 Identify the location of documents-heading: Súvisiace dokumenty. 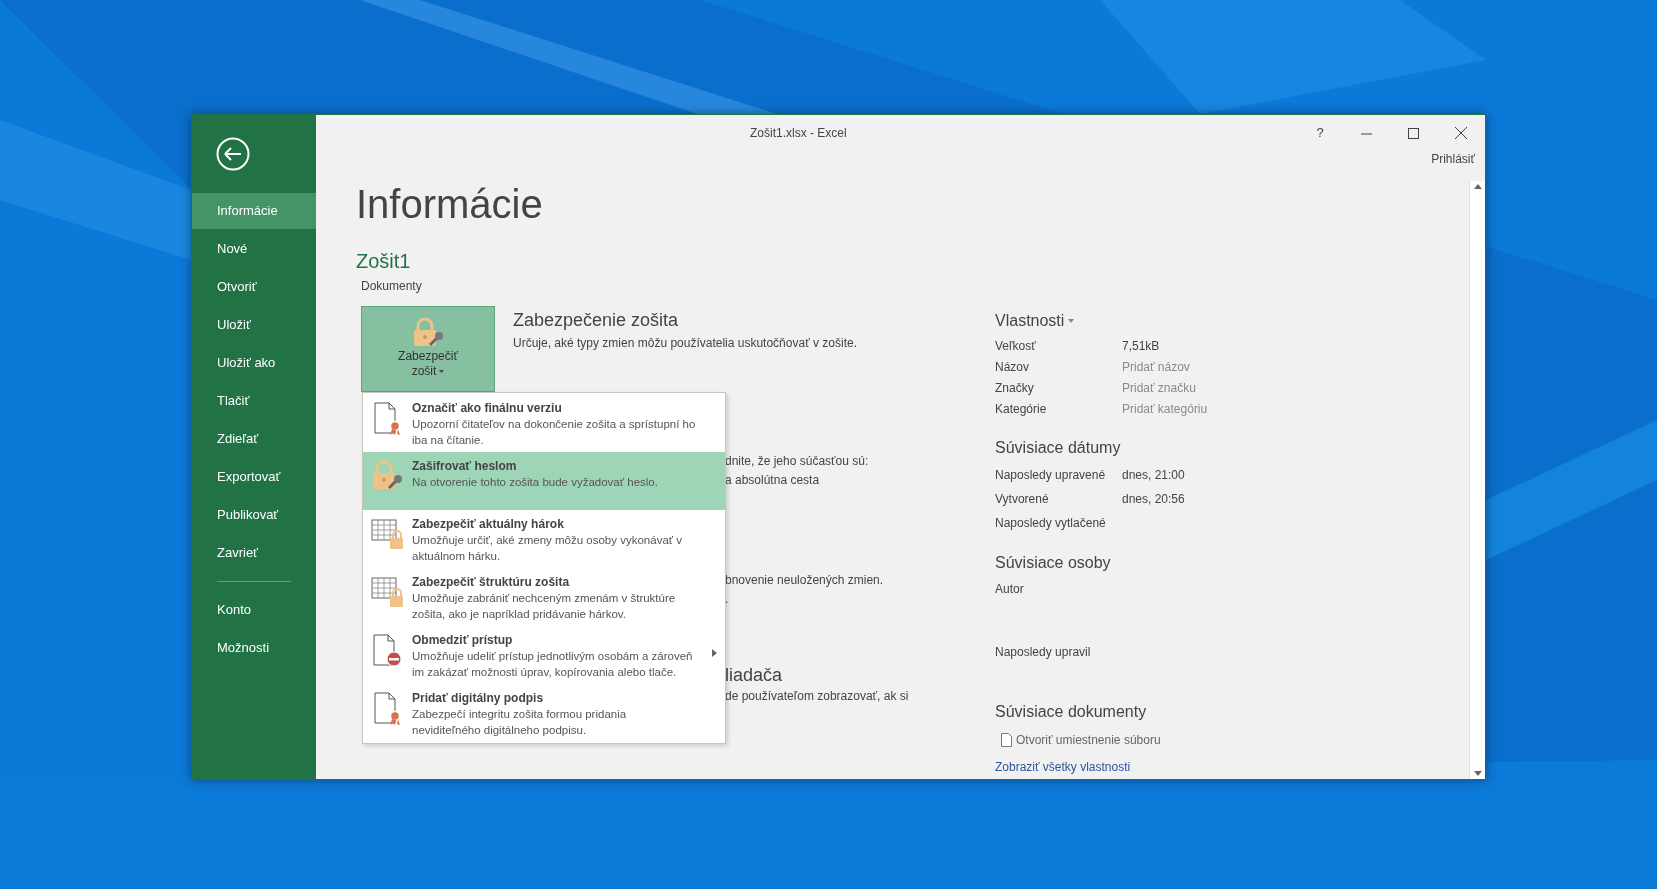
(1071, 712).